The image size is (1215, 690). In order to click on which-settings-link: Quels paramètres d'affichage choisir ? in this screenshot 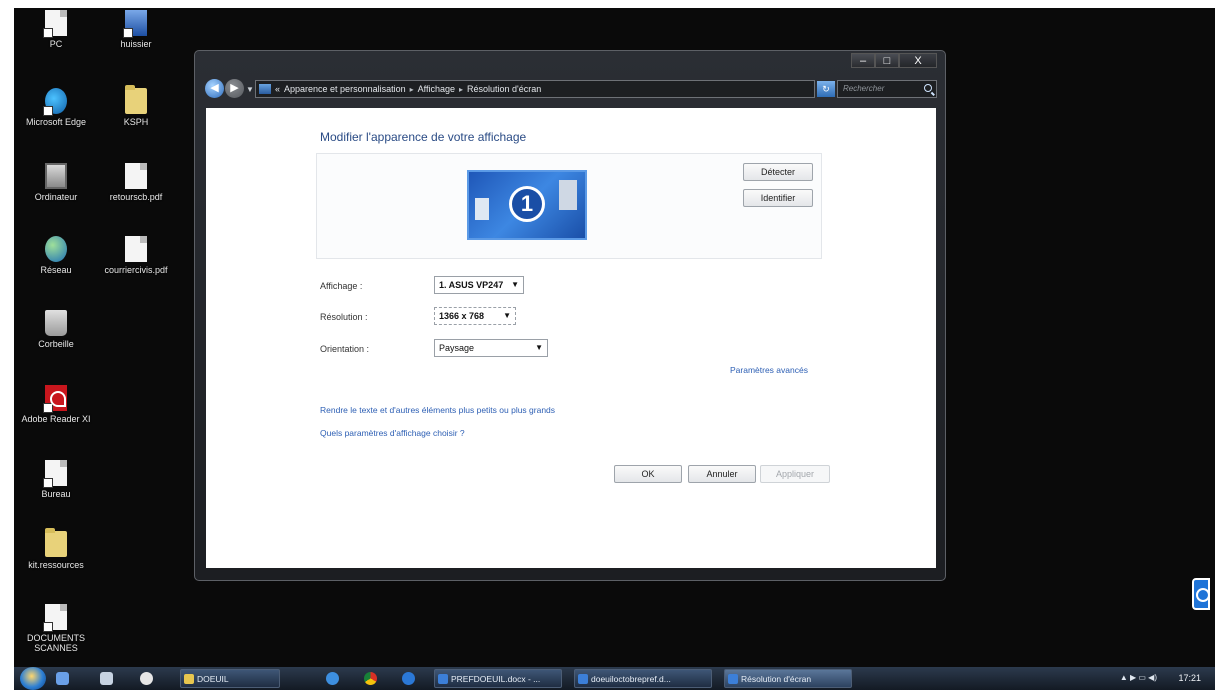, I will do `click(392, 433)`.